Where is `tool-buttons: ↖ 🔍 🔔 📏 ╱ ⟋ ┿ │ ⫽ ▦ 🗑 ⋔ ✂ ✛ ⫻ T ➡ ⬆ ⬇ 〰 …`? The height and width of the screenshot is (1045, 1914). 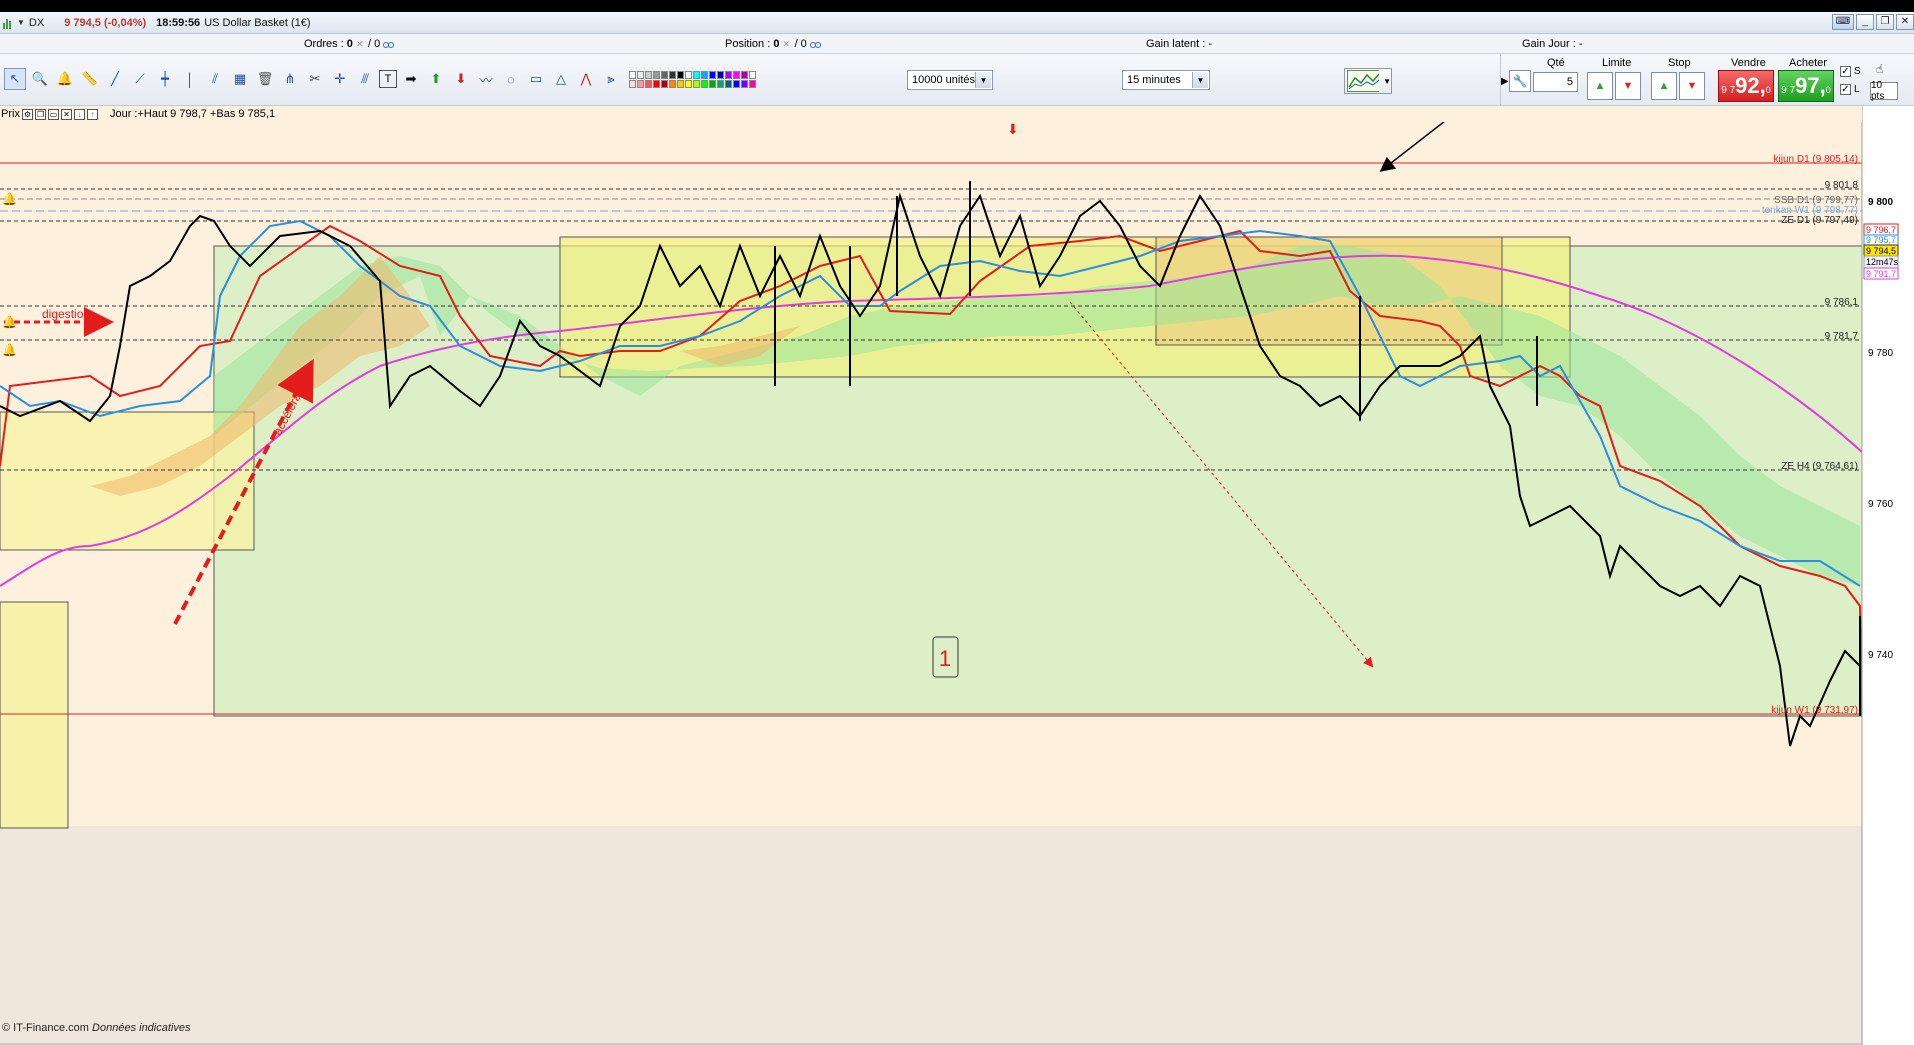
tool-buttons: ↖ 🔍 🔔 📏 ╱ ⟋ ┿ │ ⫽ ▦ 🗑 ⋔ ✂ ✛ ⫻ T ➡ ⬆ ⬇ 〰 … is located at coordinates (380, 79).